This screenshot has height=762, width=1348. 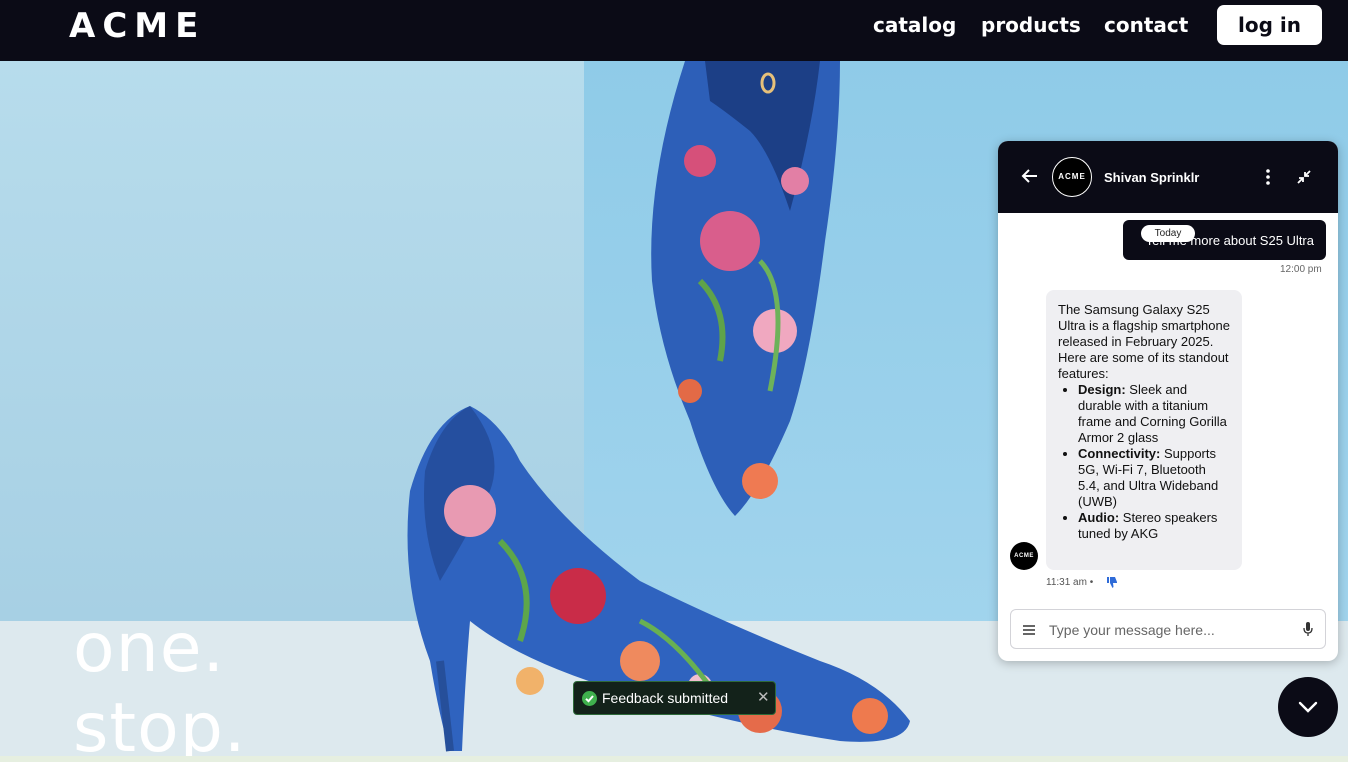 What do you see at coordinates (1112, 582) in the screenshot?
I see `thumbs-down-icon` at bounding box center [1112, 582].